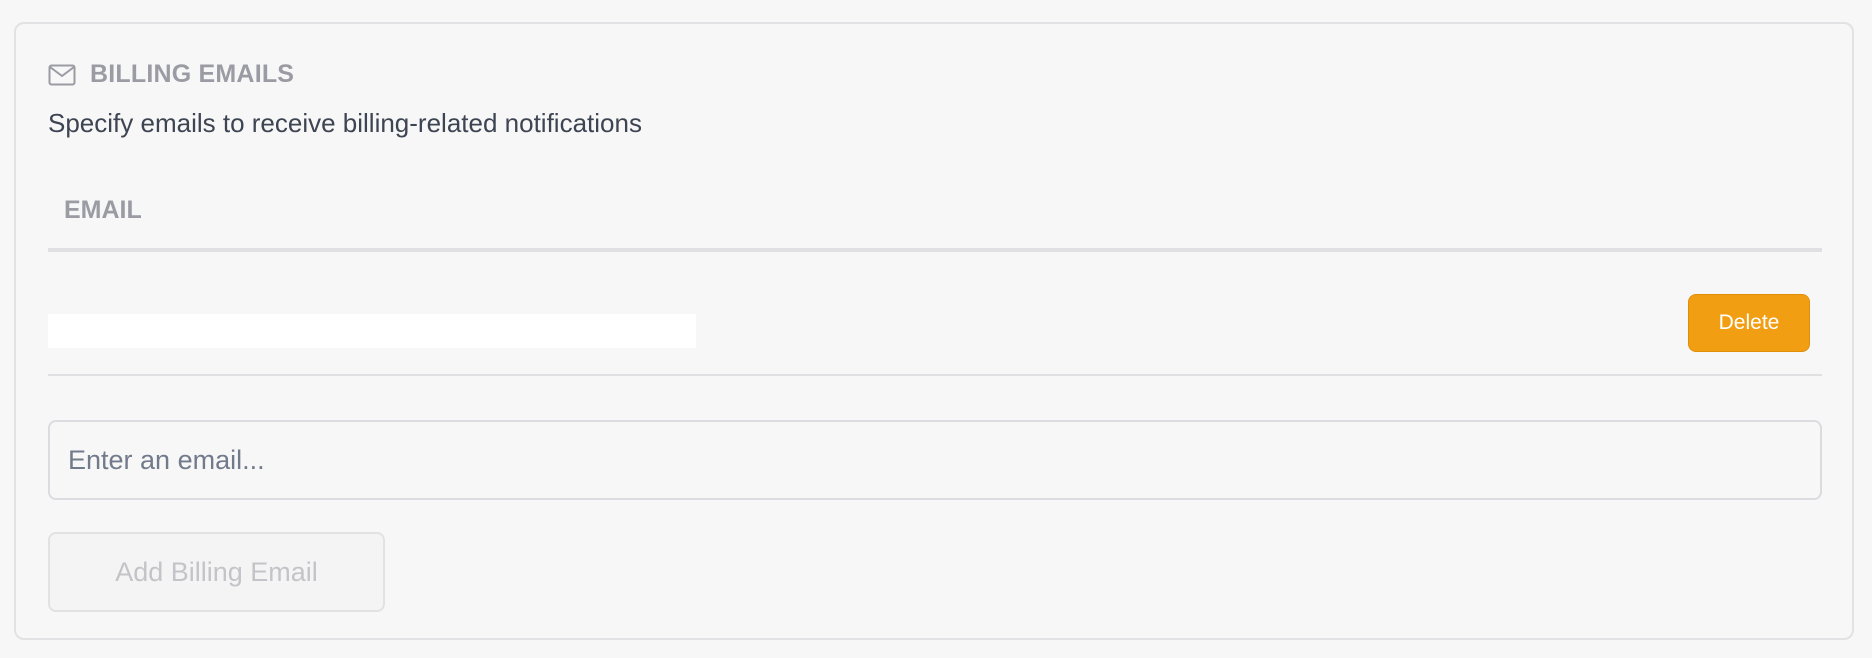  I want to click on email-cell, so click(372, 331).